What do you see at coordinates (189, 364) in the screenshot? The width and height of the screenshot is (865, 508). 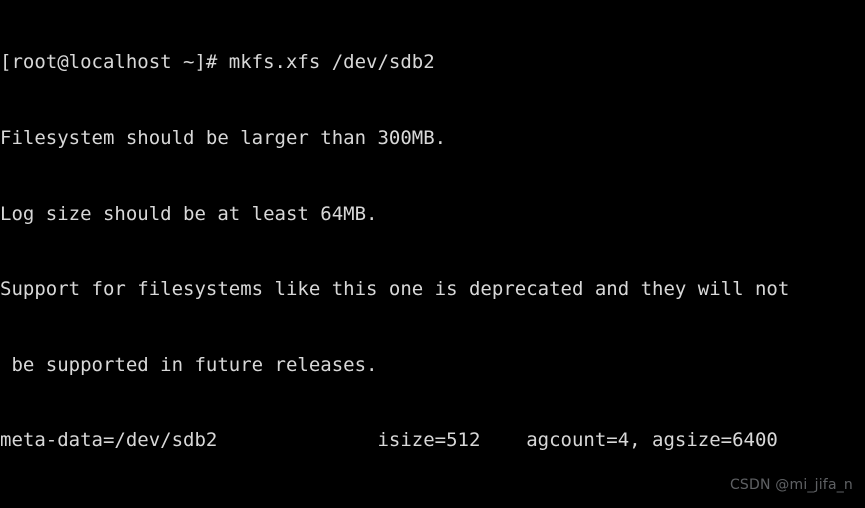 I see `terminal-line: be supported in future releases.` at bounding box center [189, 364].